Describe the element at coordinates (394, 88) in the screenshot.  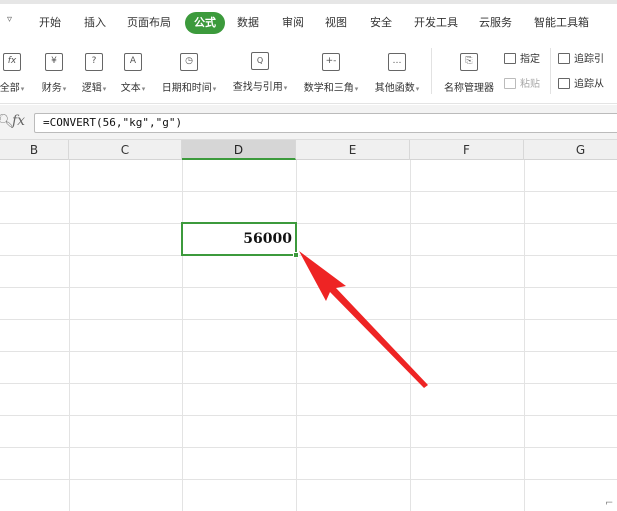
I see `ribbon-more-label: 其他函数` at that location.